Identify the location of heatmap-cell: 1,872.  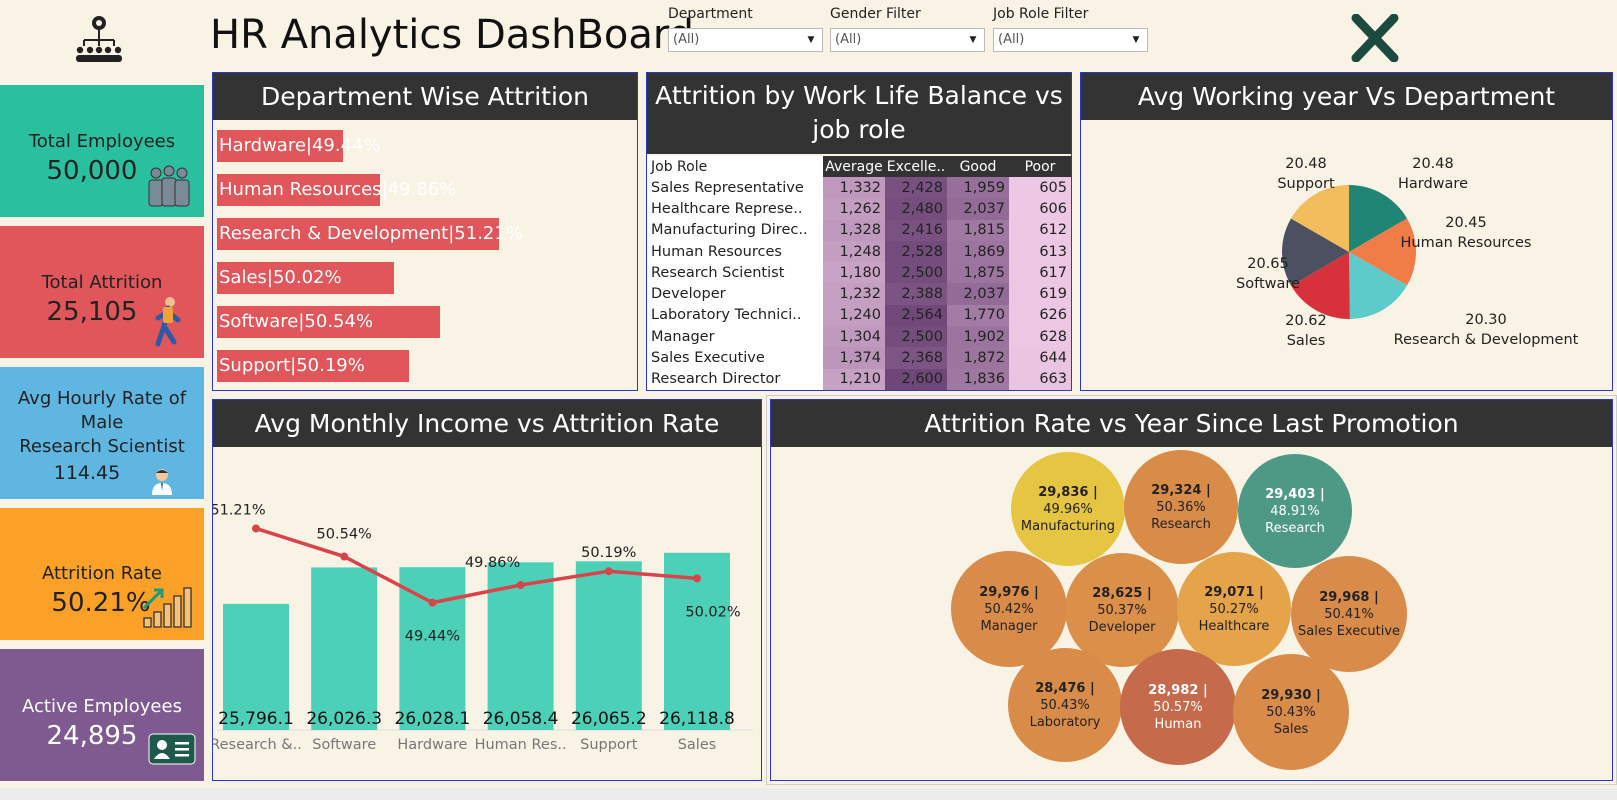
(978, 358).